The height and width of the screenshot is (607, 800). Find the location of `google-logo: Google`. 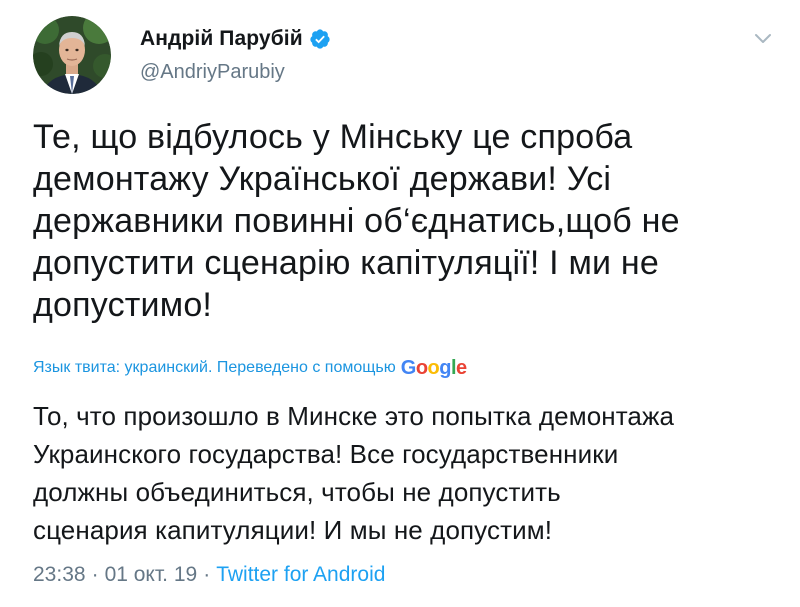

google-logo: Google is located at coordinates (433, 368).